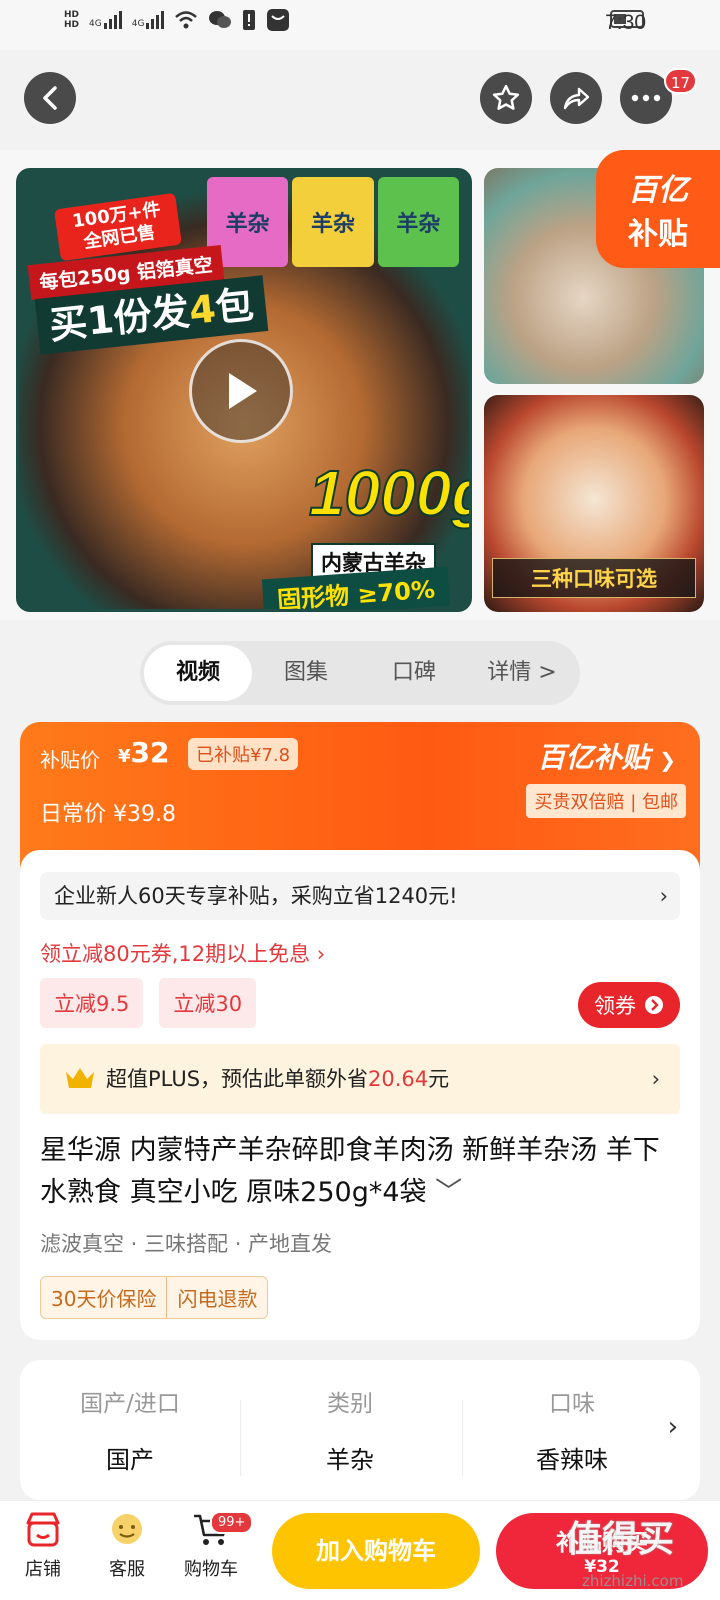 The image size is (720, 1600). Describe the element at coordinates (232, 1522) in the screenshot. I see `cart-count-badge: 99+` at that location.